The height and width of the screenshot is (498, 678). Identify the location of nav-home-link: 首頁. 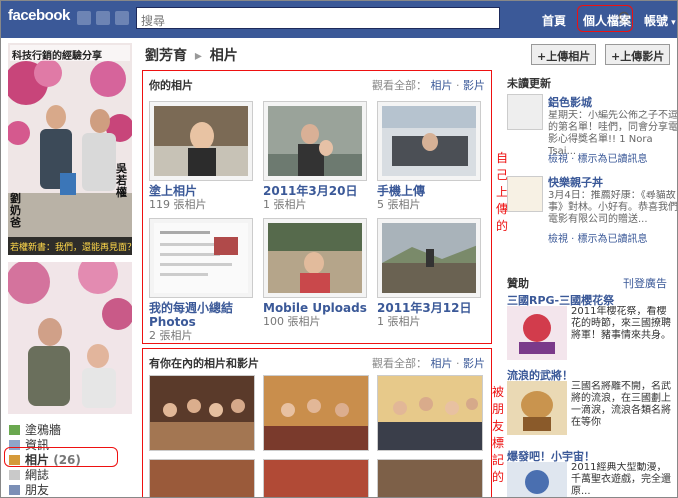
(554, 20).